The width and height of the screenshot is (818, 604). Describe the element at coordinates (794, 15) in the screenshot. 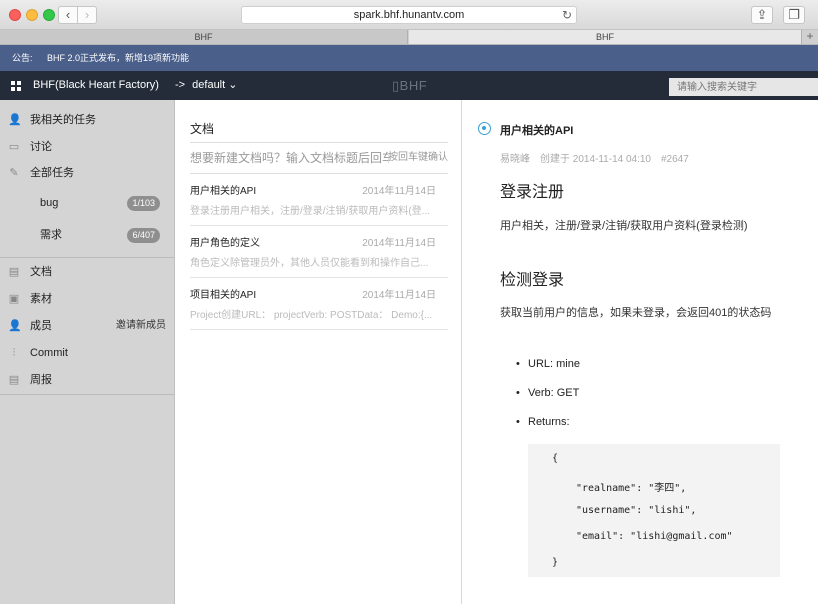

I see `show-tabs-icon: ❐` at that location.